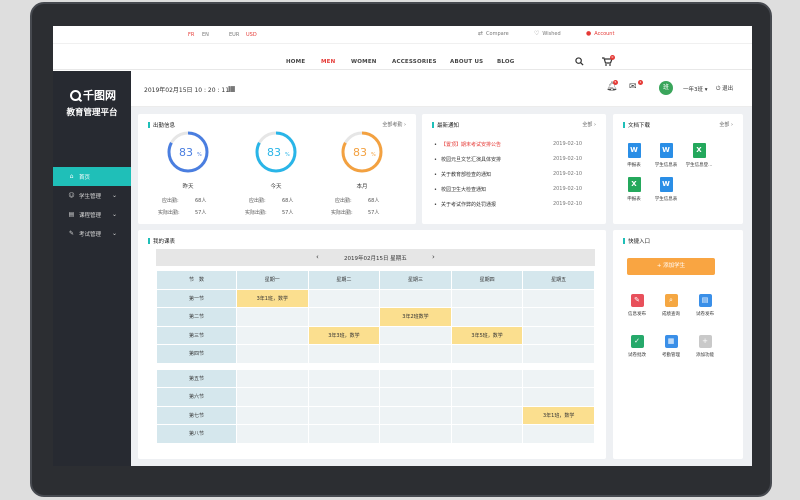 Image resolution: width=800 pixels, height=500 pixels. Describe the element at coordinates (705, 305) in the screenshot. I see `quick-paper-publish: ▤ 试卷发布` at that location.